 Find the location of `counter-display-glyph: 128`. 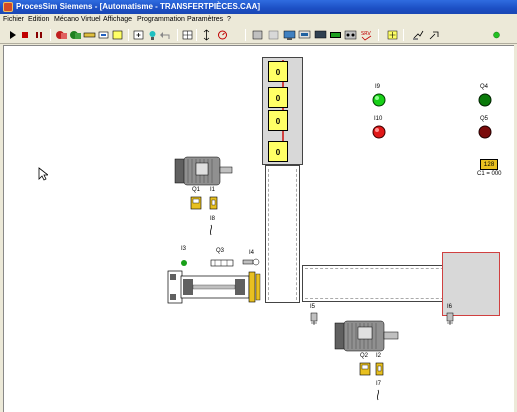

counter-display-glyph: 128 is located at coordinates (489, 164).